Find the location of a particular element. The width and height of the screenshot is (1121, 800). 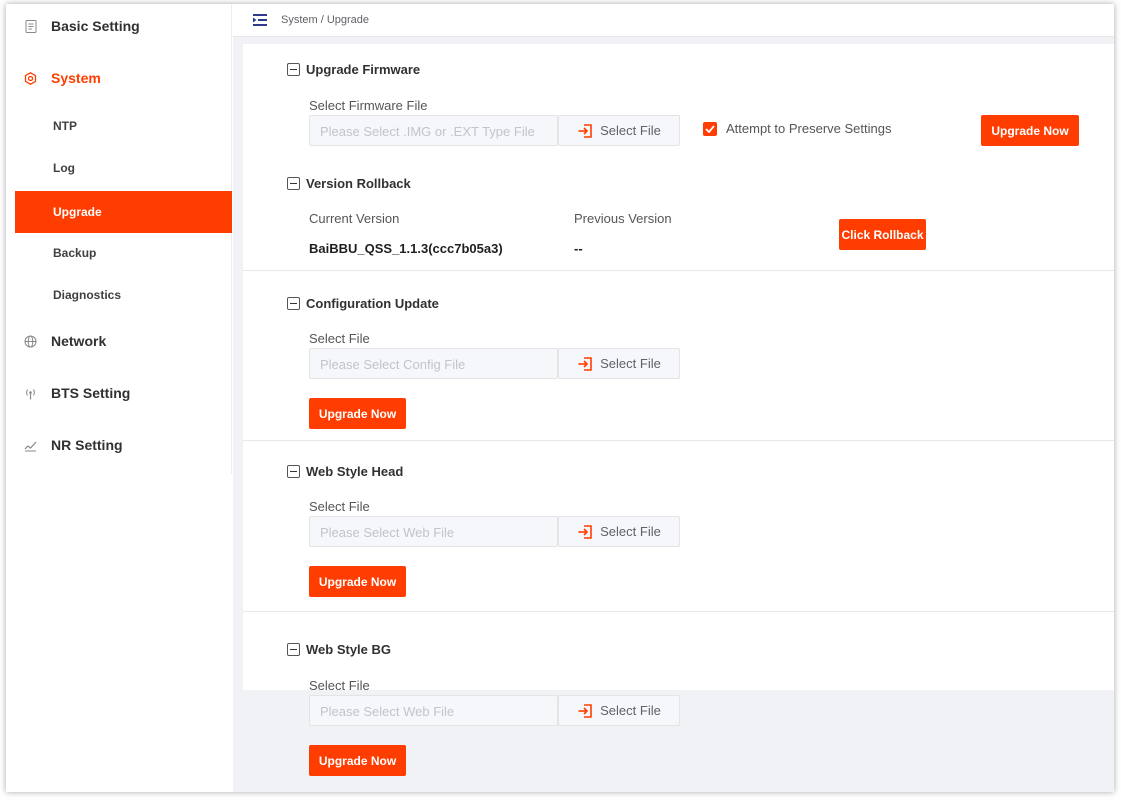

sidebar-subitem-upgrade: Upgrade is located at coordinates (123, 212).